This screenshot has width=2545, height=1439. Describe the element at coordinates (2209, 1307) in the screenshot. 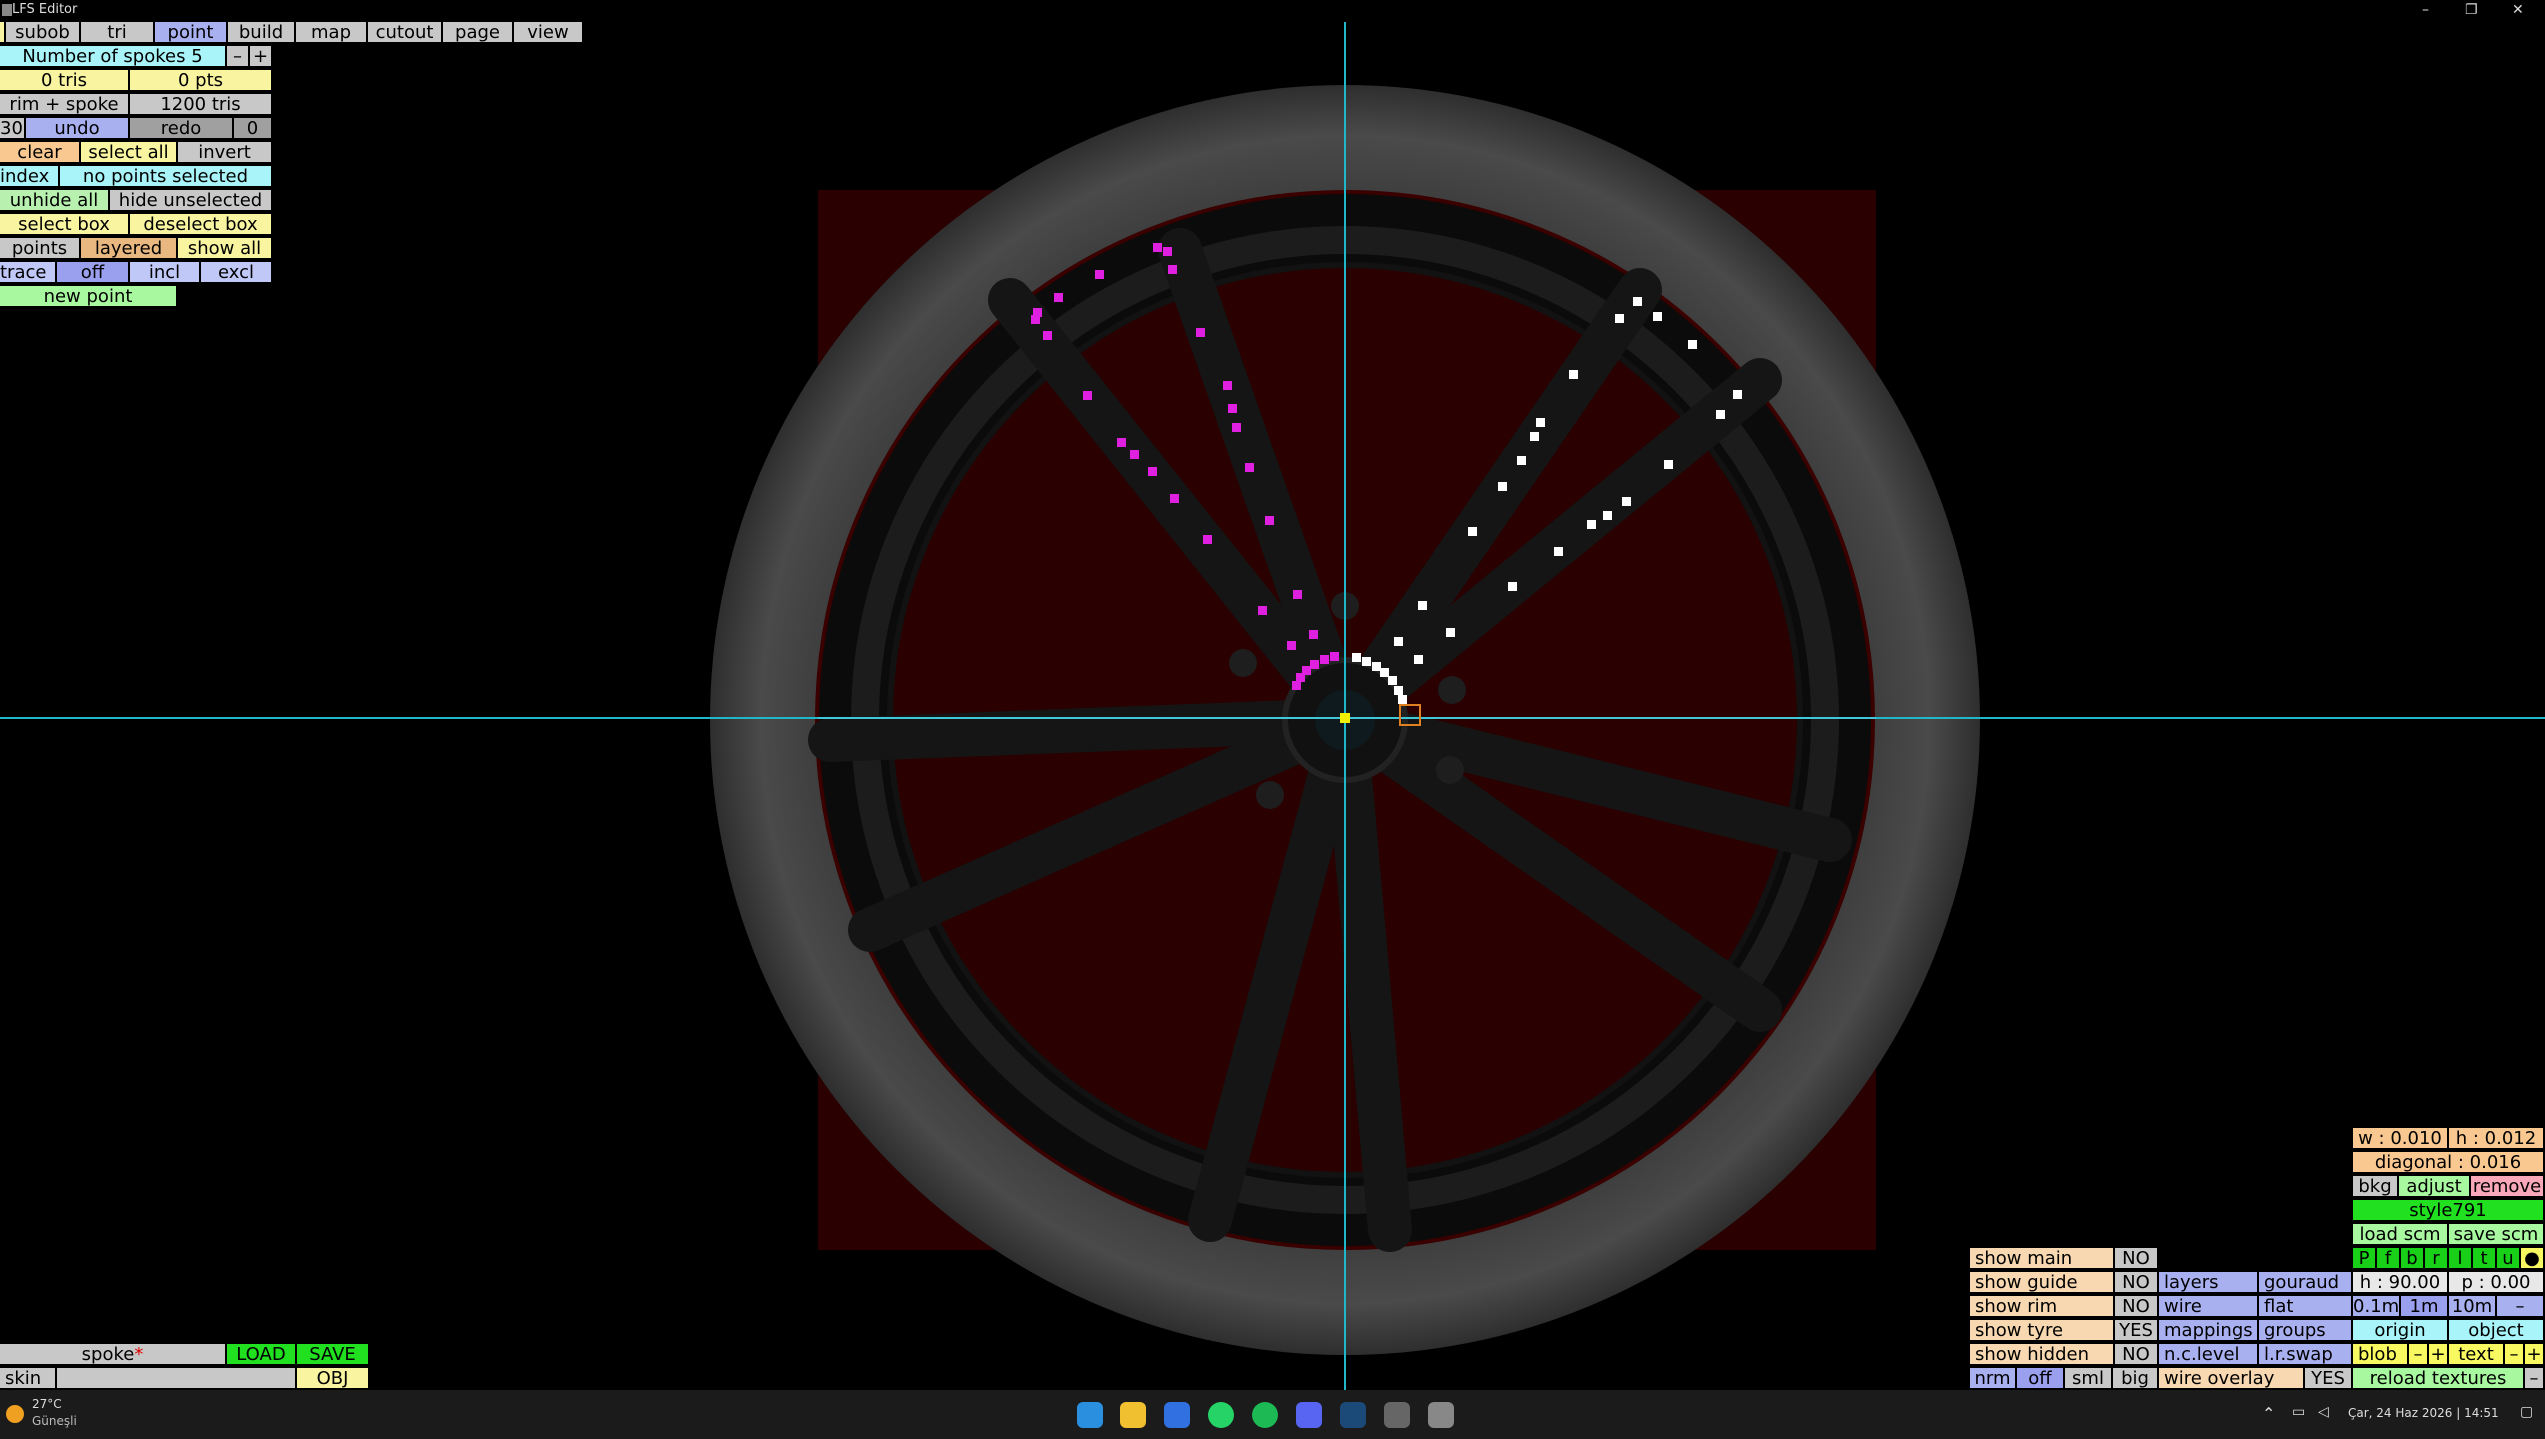

I see `wire-button: wire` at that location.